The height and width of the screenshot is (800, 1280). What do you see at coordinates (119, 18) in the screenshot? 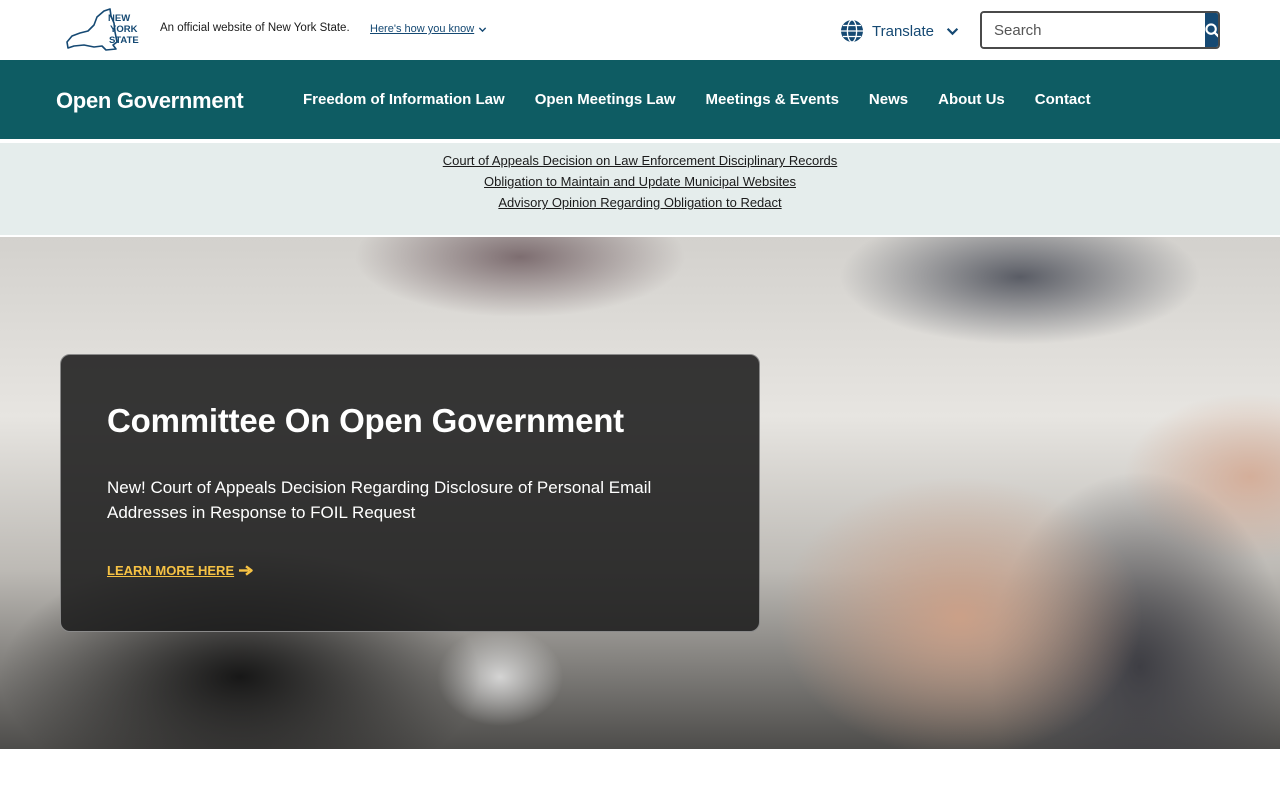
I see `svg-text: NEW` at bounding box center [119, 18].